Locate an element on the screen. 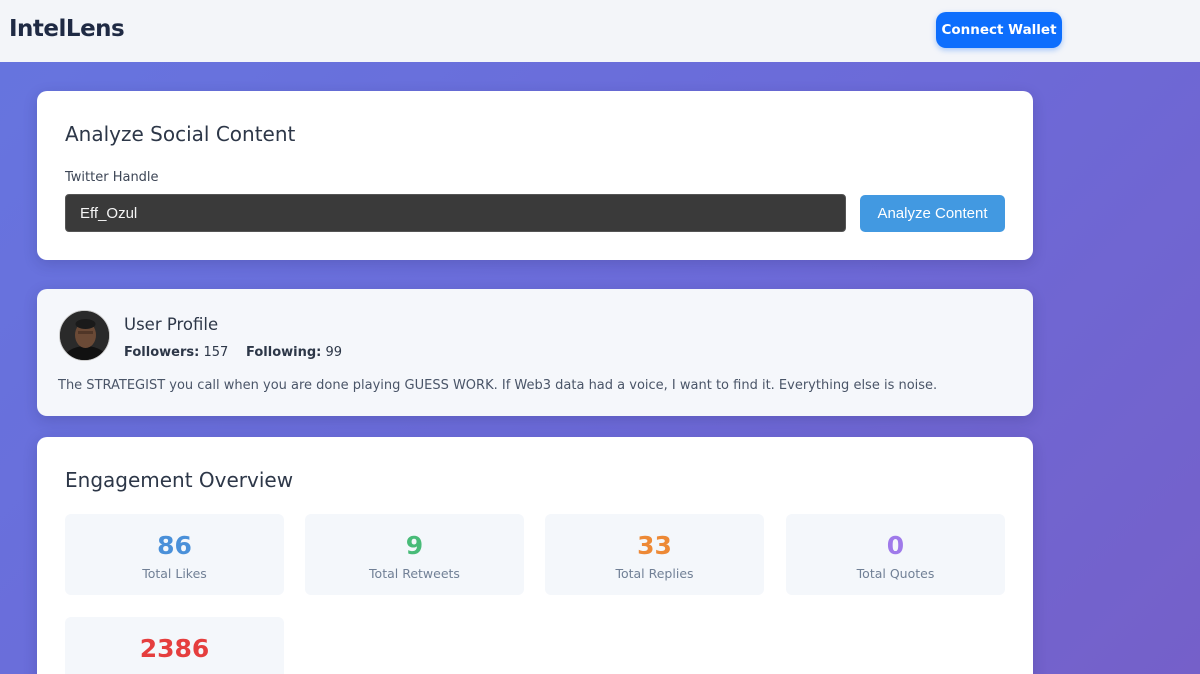 This screenshot has width=1200, height=674. analyze-content-button: Analyze Content is located at coordinates (932, 213).